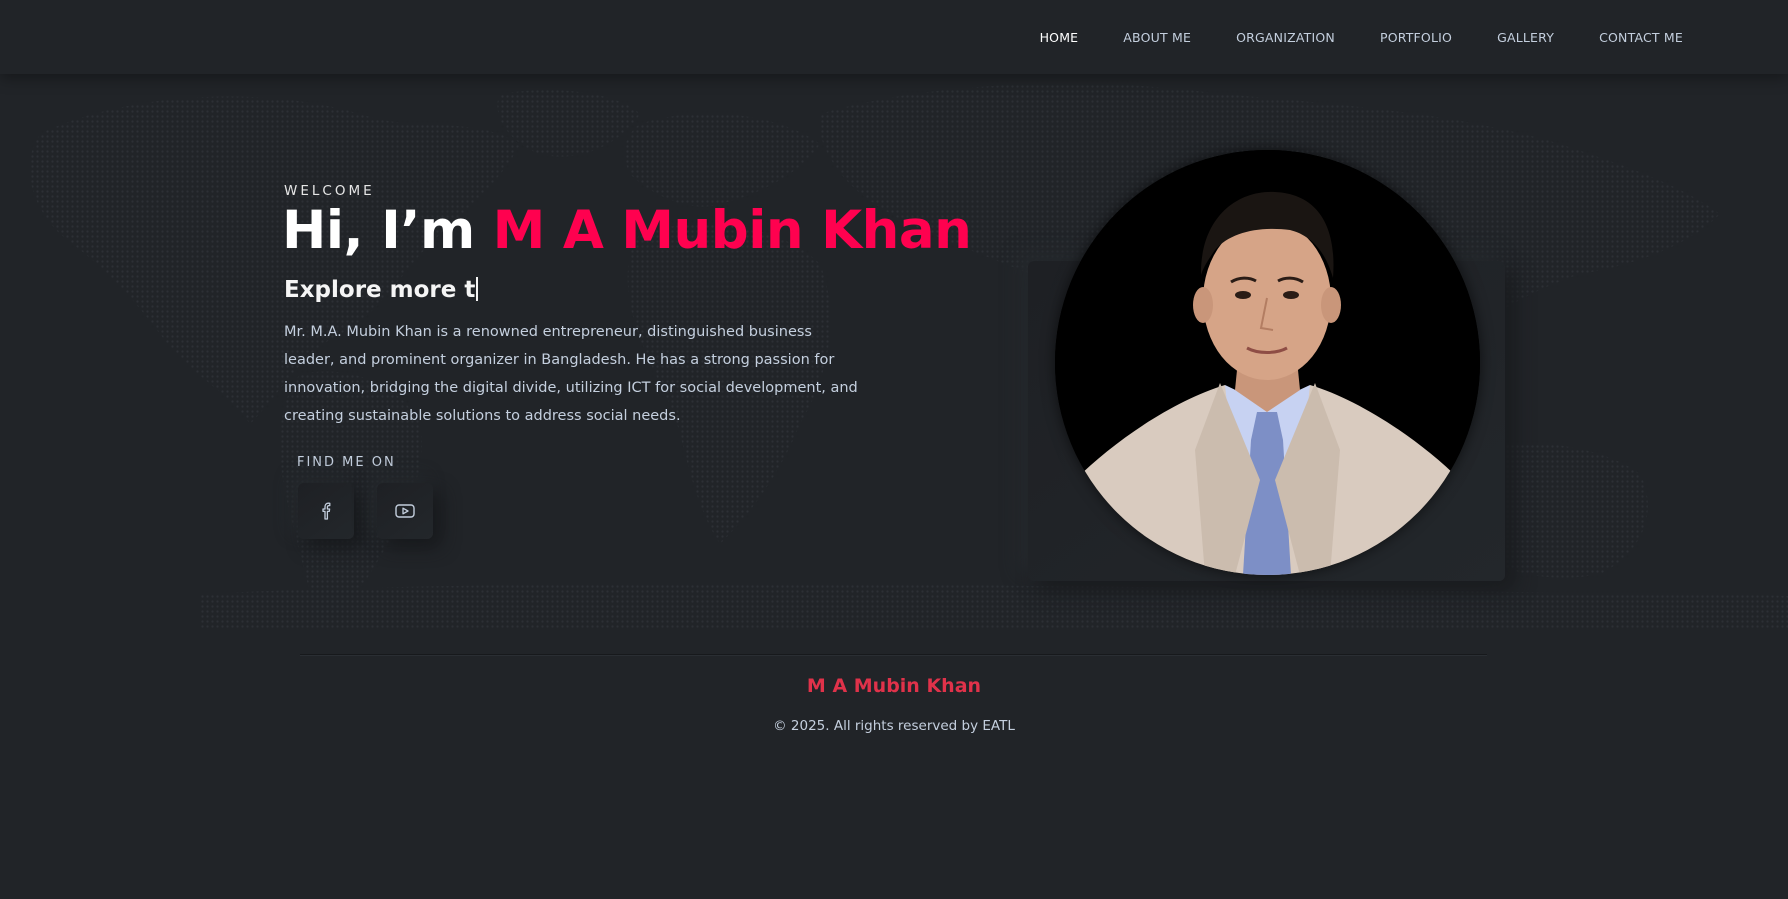  What do you see at coordinates (894, 686) in the screenshot?
I see `footer-name: M A Mubin Khan` at bounding box center [894, 686].